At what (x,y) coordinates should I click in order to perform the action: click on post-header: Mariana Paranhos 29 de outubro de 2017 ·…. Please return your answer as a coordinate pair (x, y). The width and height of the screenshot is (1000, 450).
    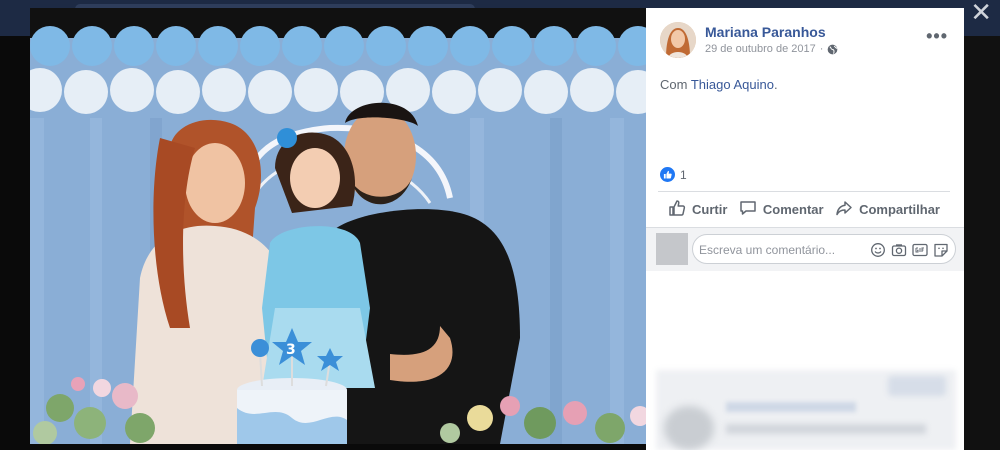
    Looking at the image, I should click on (808, 40).